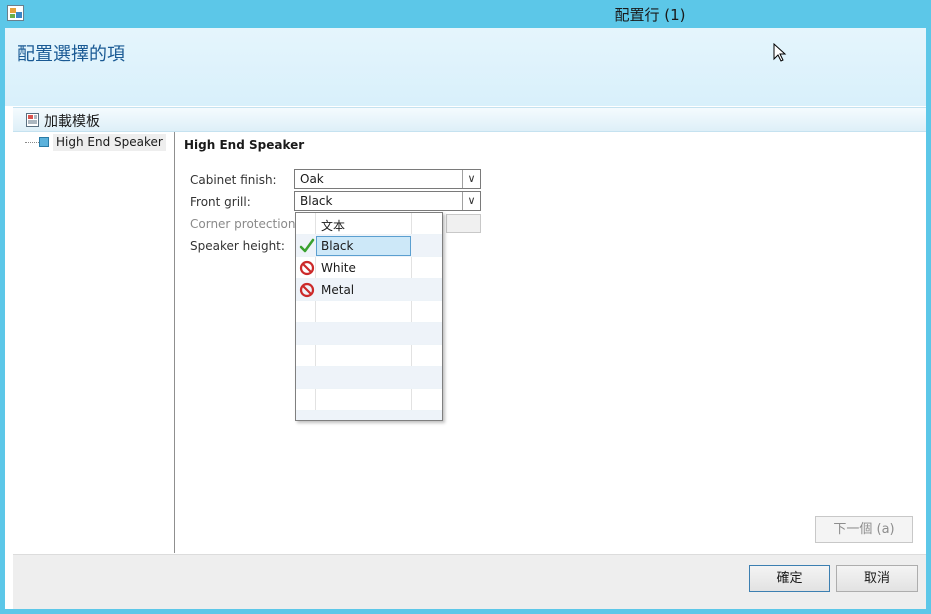 This screenshot has width=931, height=614. Describe the element at coordinates (338, 268) in the screenshot. I see `dropdown-option-label: White` at that location.